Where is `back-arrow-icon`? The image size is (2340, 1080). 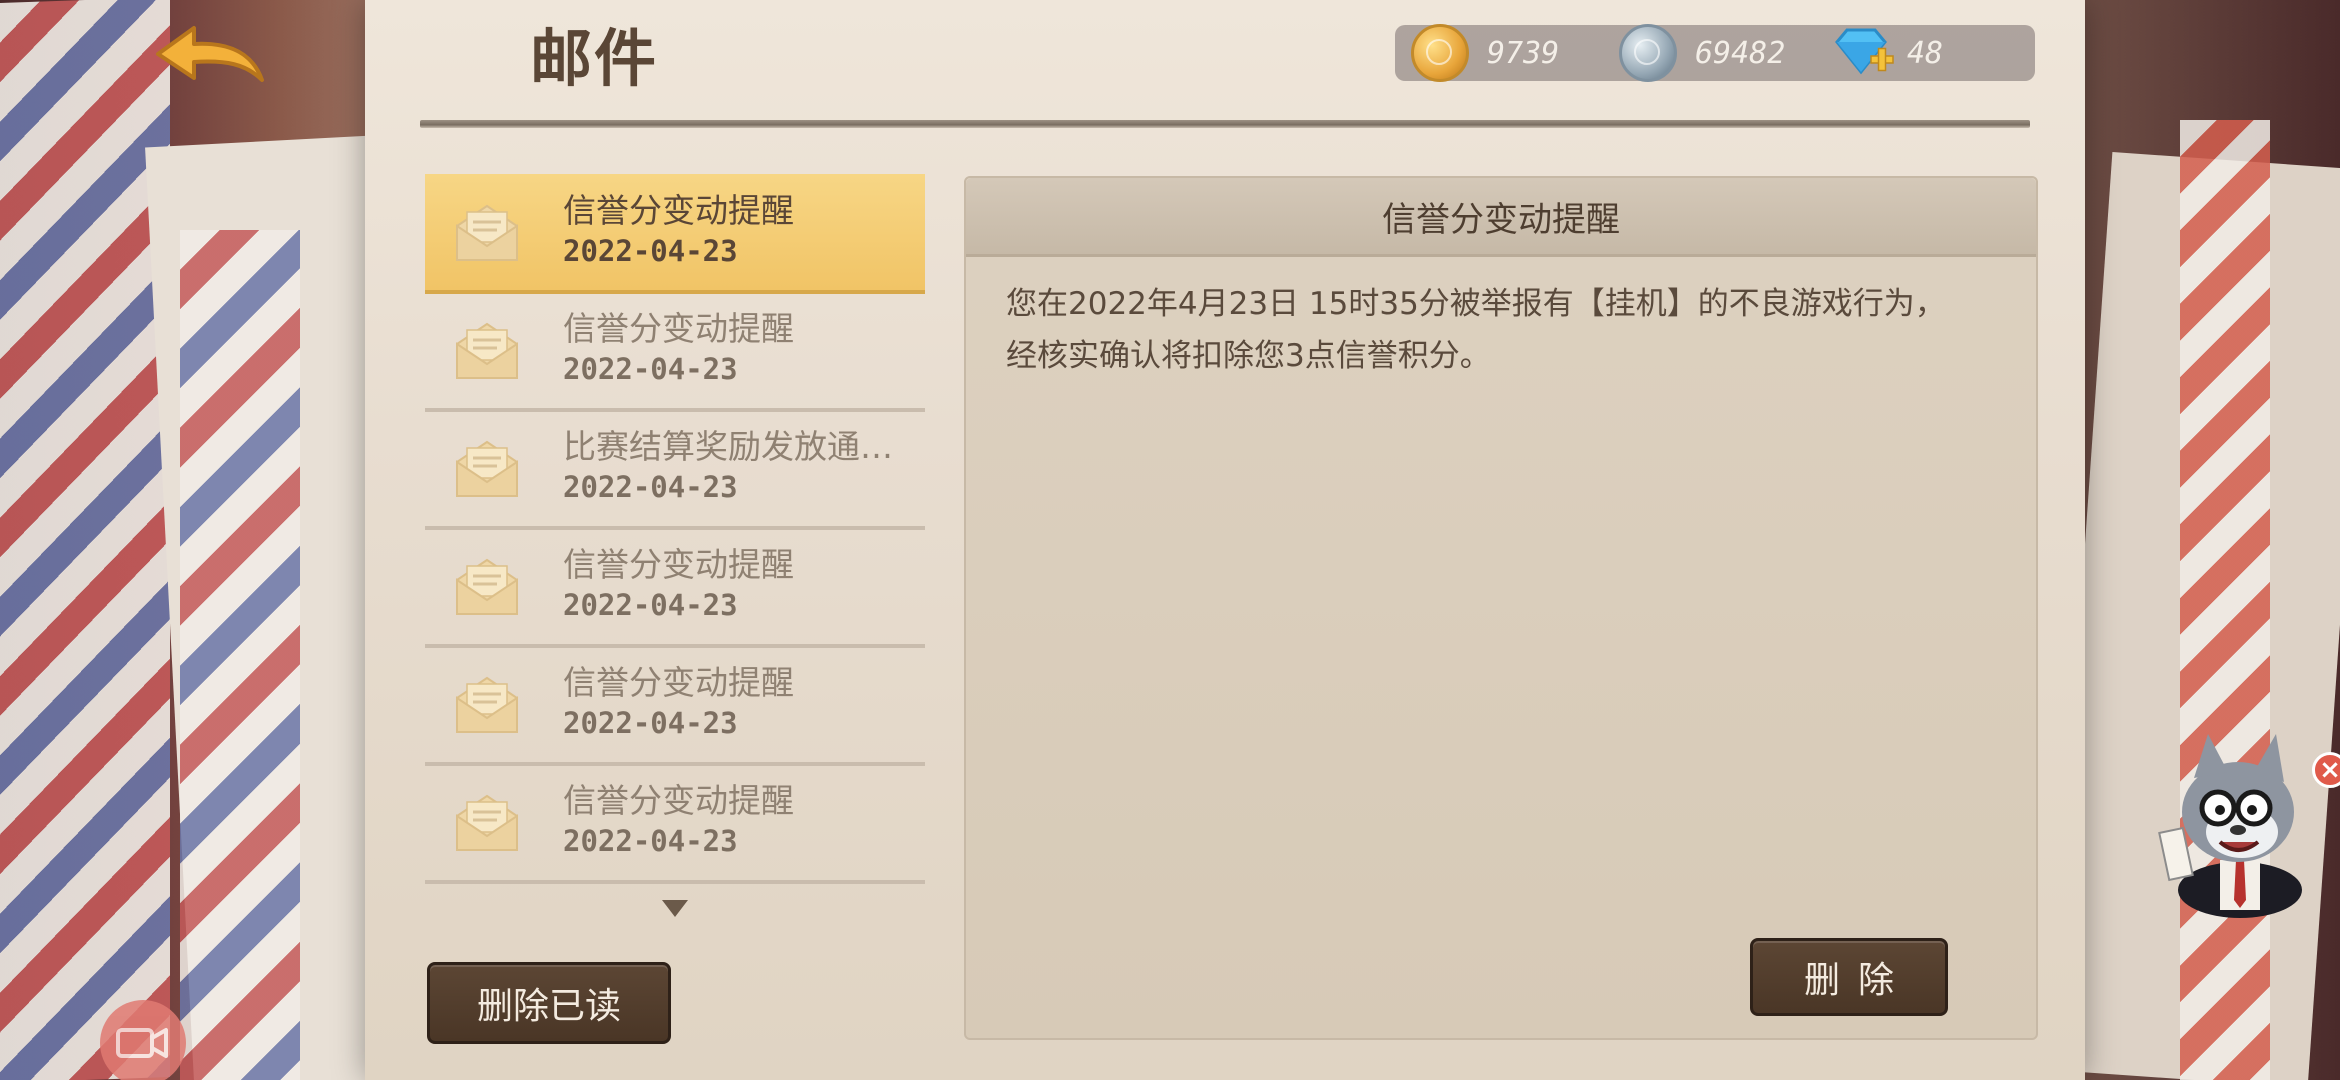
back-arrow-icon is located at coordinates (210, 54).